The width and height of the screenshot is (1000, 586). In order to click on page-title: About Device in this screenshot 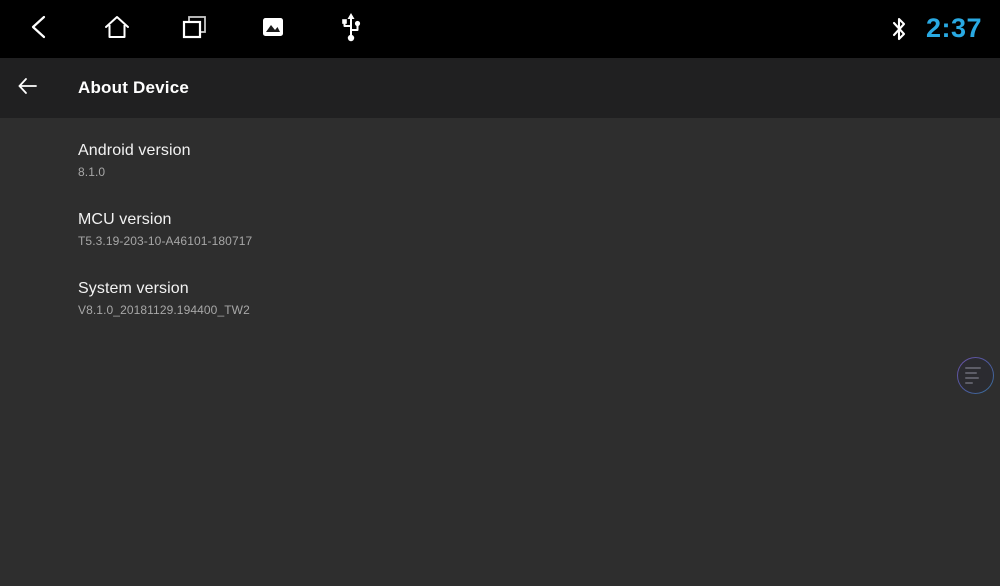, I will do `click(134, 87)`.